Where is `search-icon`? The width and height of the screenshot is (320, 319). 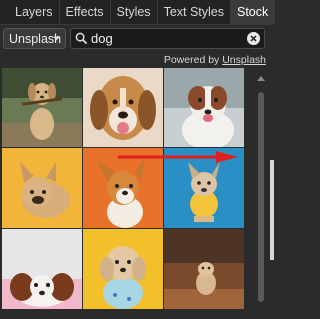
search-icon is located at coordinates (81, 38).